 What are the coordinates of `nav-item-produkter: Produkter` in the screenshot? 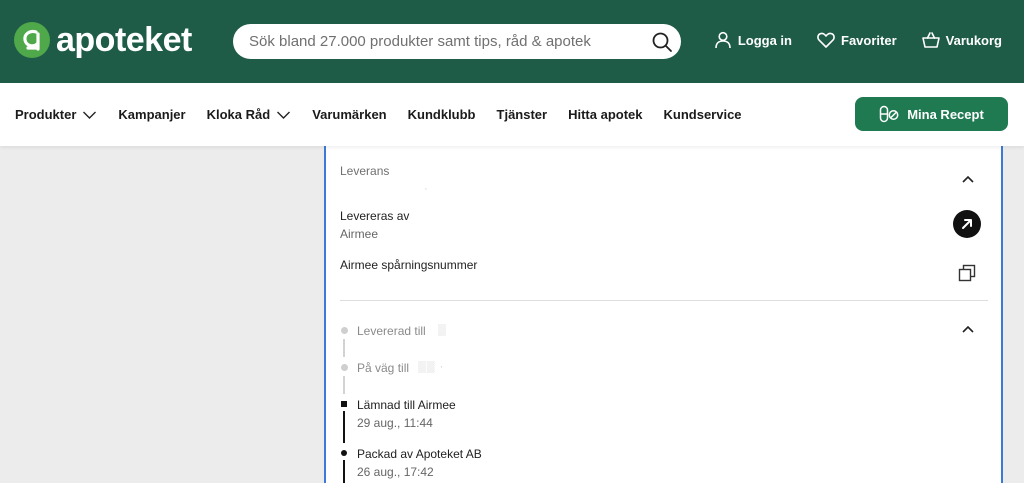 It's located at (56, 114).